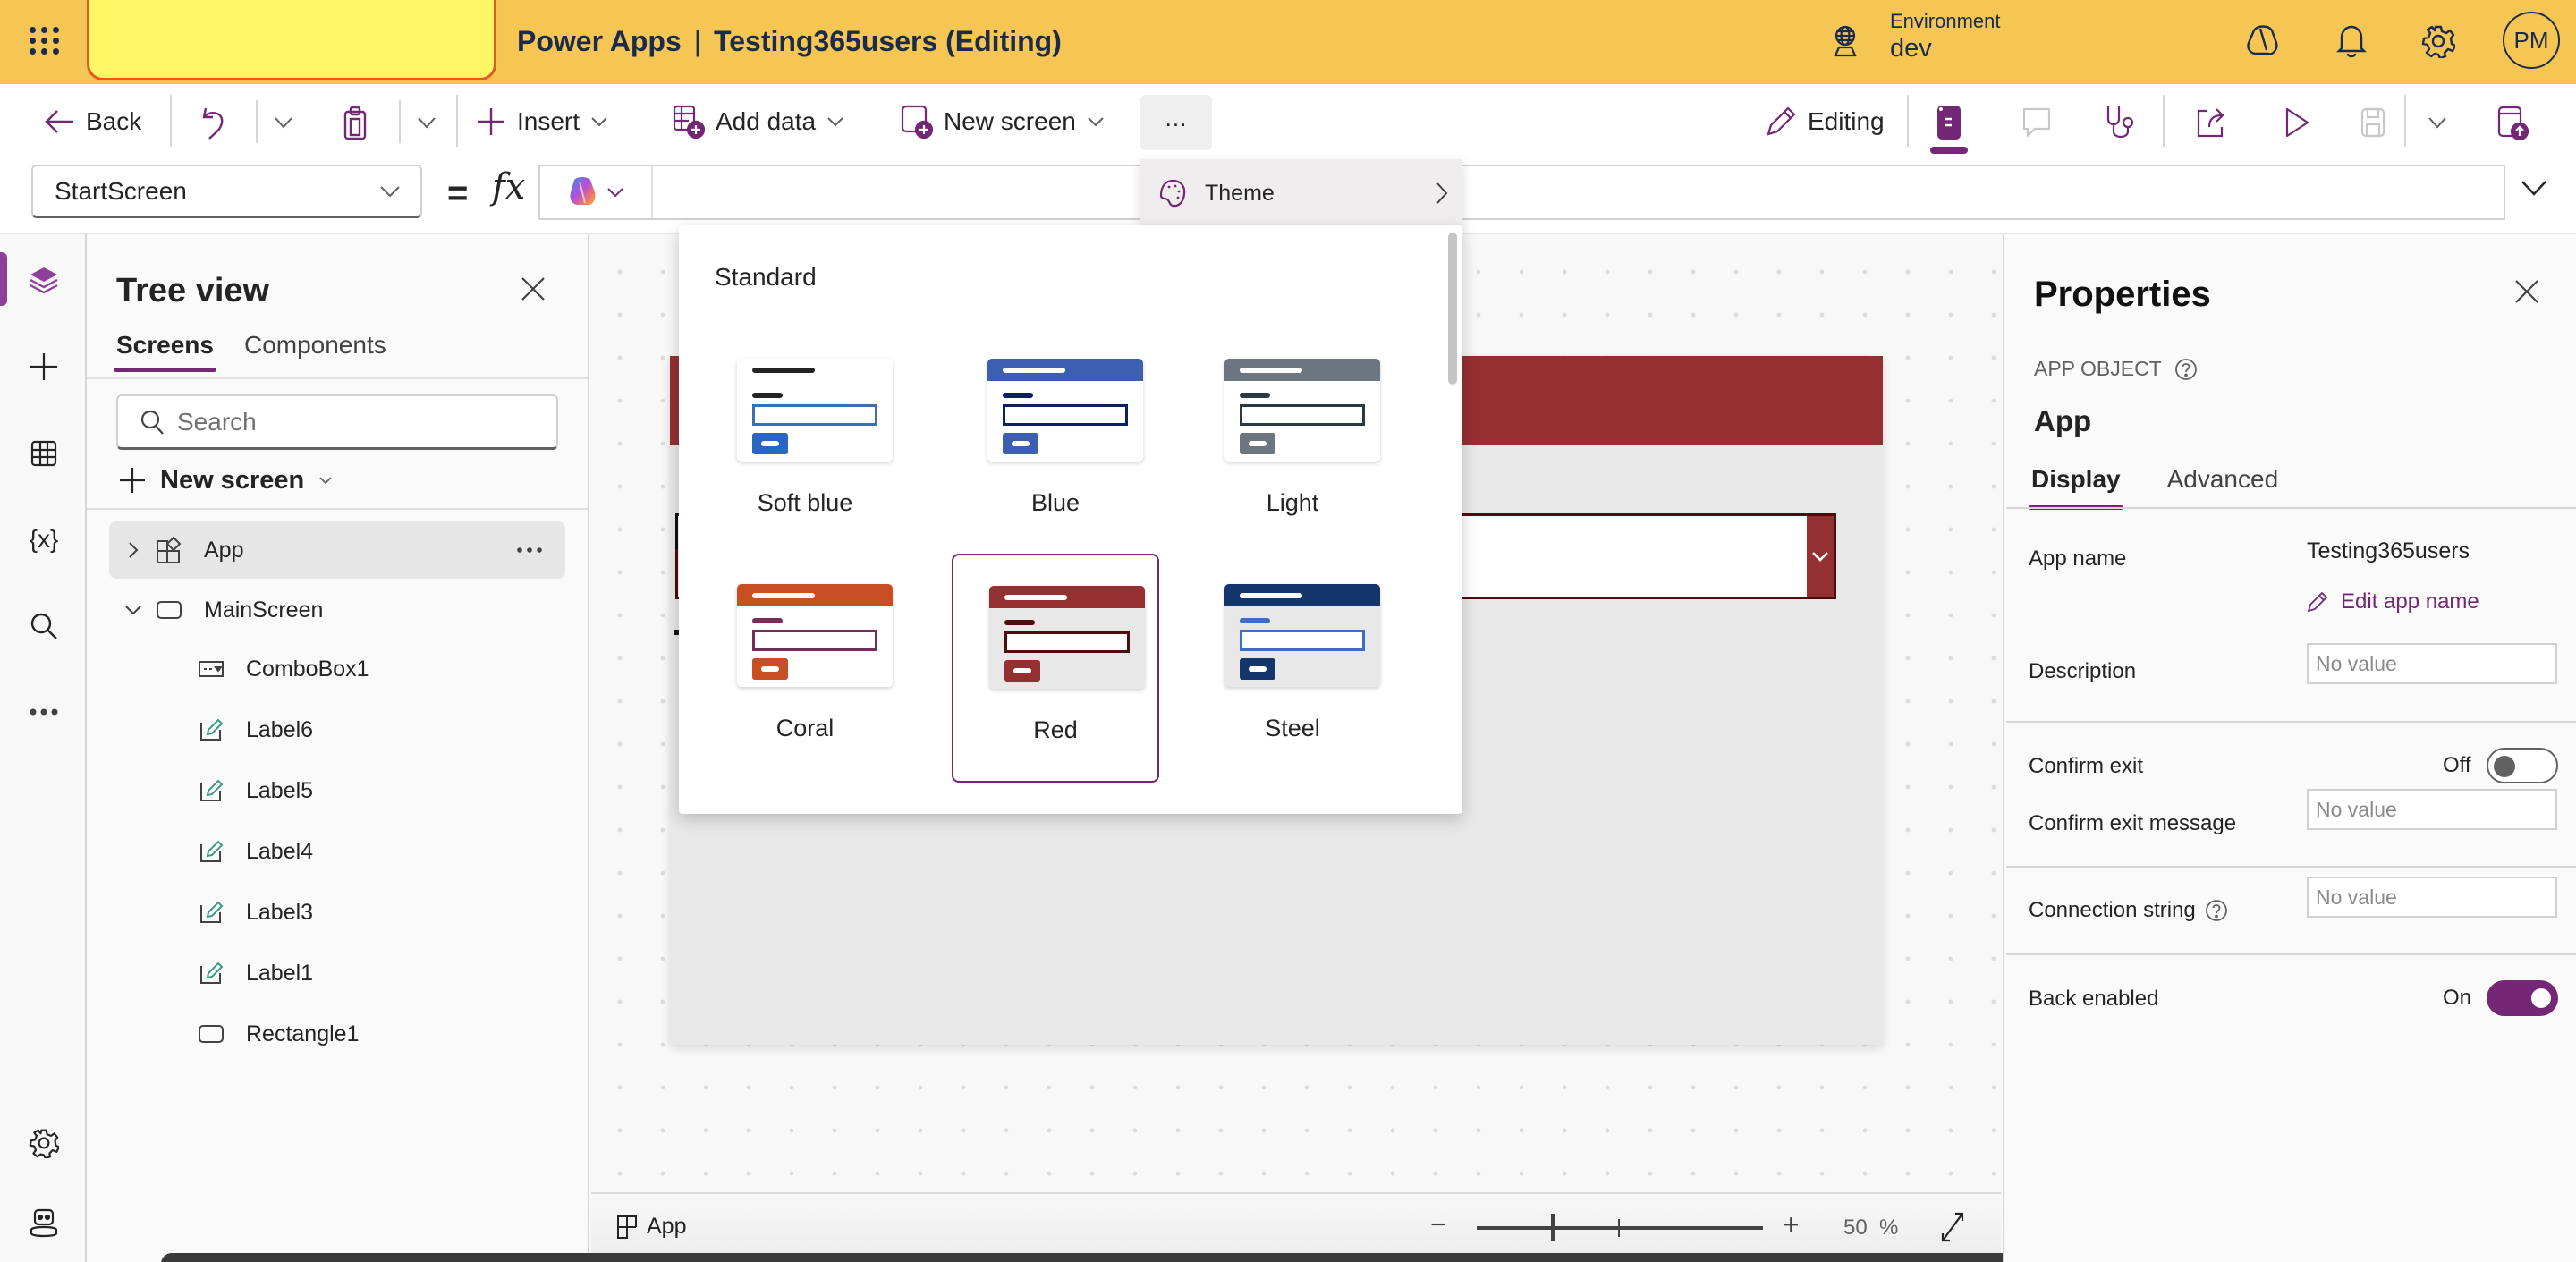 This screenshot has width=2576, height=1262. I want to click on rail-data, so click(43, 453).